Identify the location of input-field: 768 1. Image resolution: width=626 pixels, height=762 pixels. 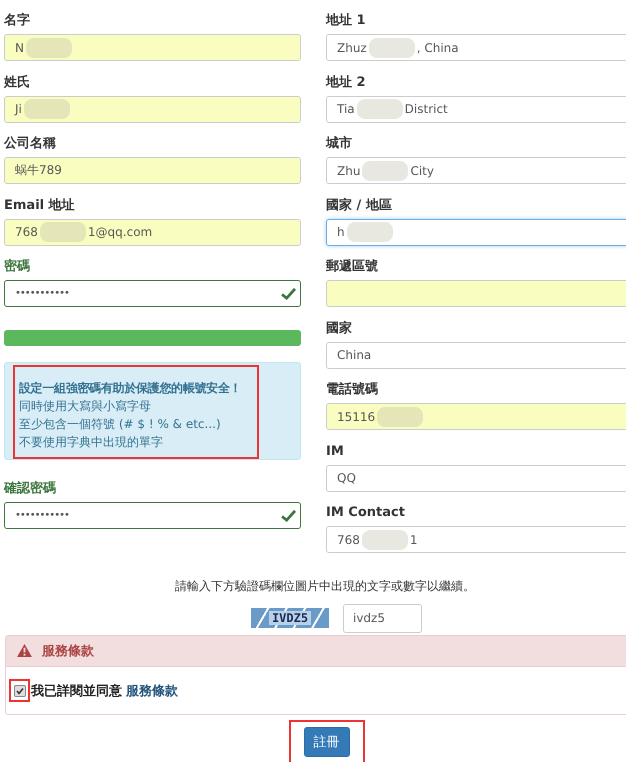
(476, 539).